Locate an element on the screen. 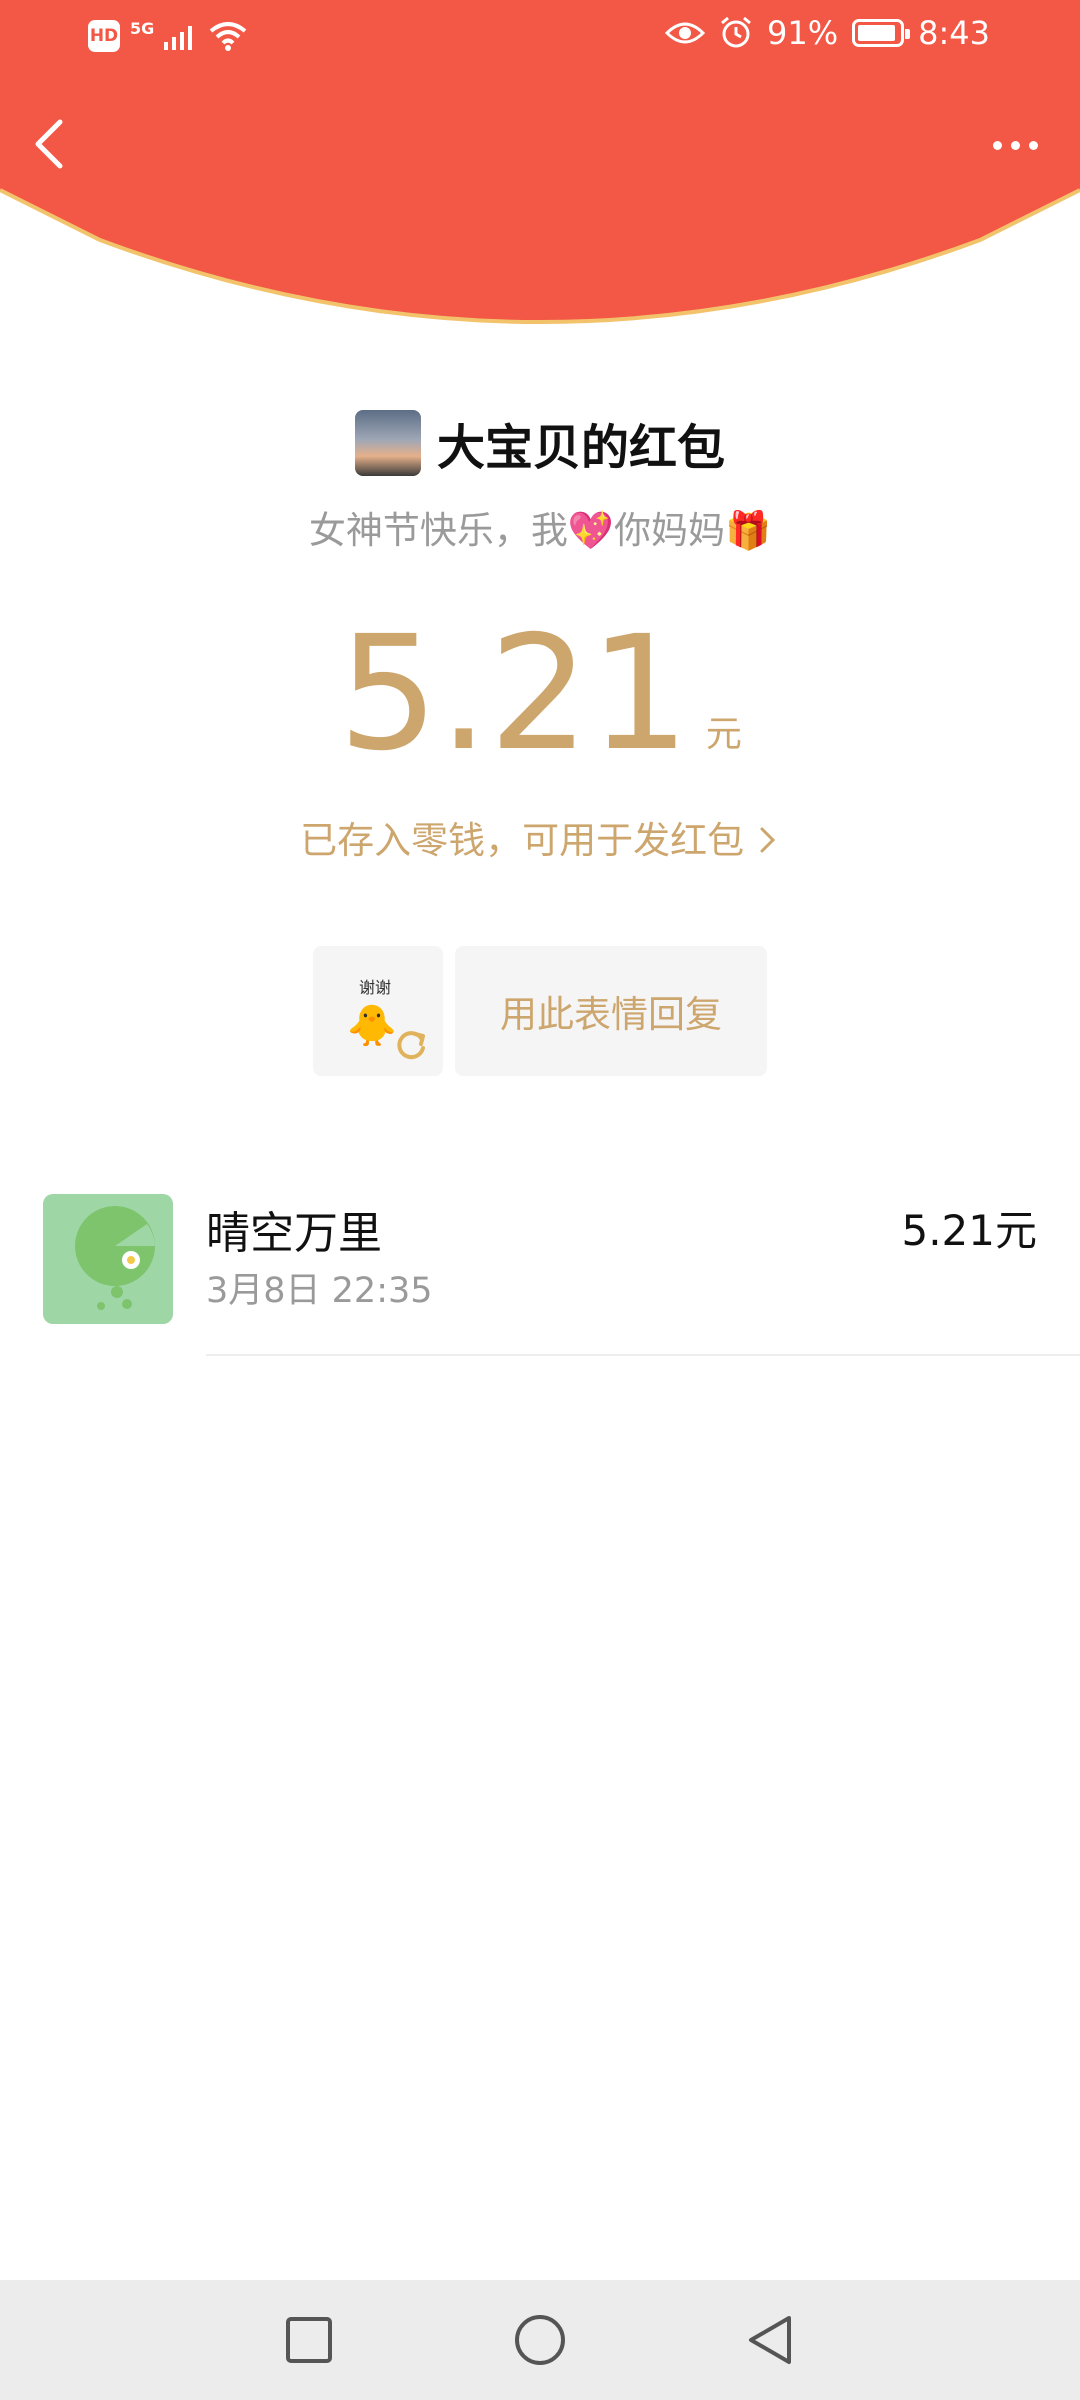  status-left: HD 5G is located at coordinates (168, 35).